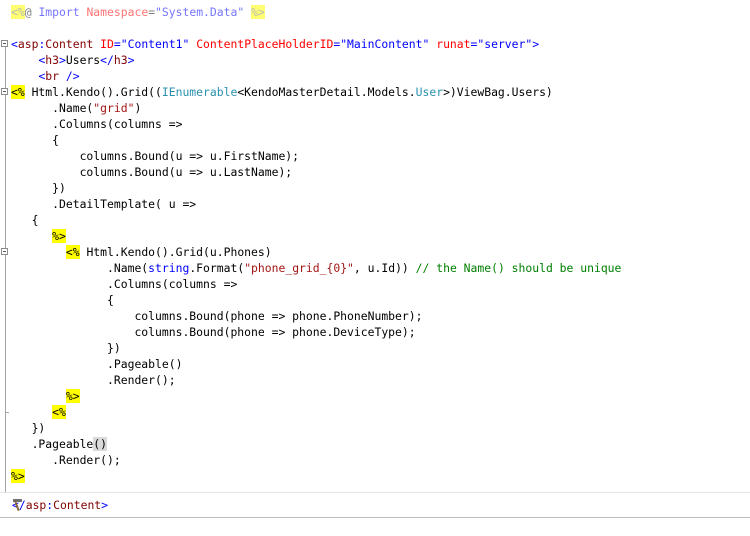 This screenshot has width=750, height=536. Describe the element at coordinates (429, 92) in the screenshot. I see `code-token: User` at that location.